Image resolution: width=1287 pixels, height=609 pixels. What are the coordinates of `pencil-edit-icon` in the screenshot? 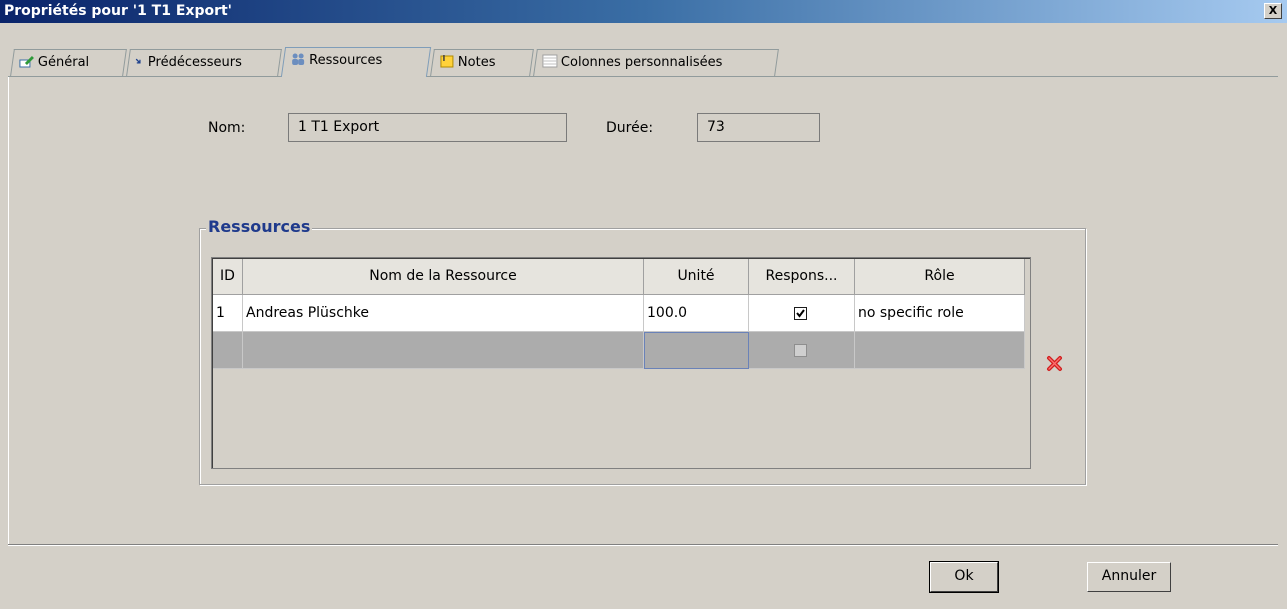 It's located at (26, 62).